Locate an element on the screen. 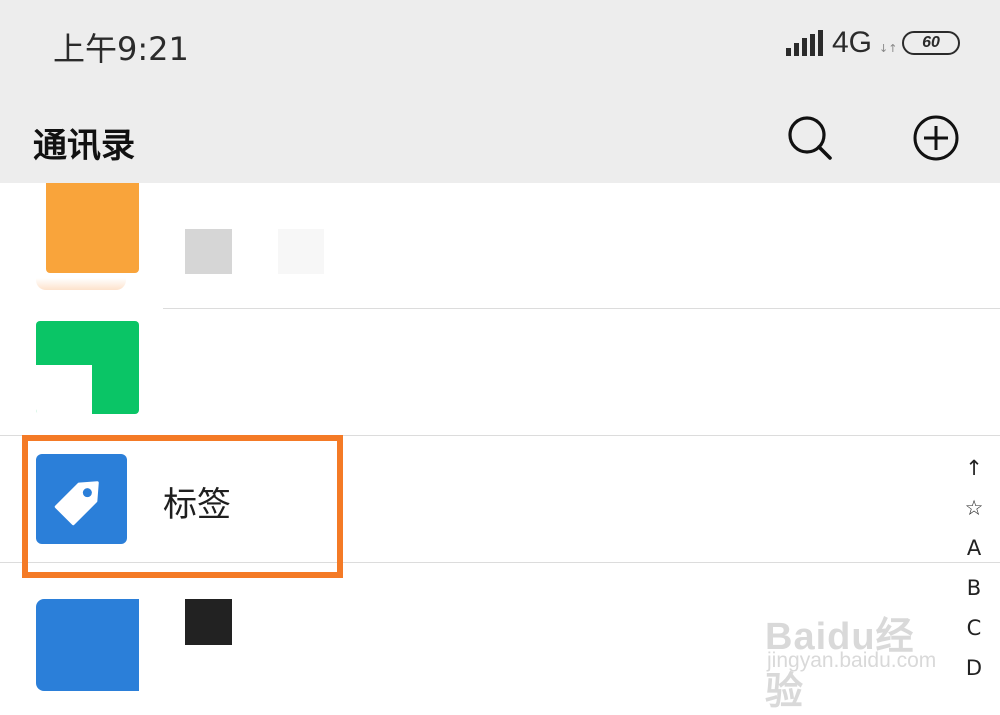 This screenshot has height=715, width=1000. battery-level: 60 is located at coordinates (931, 42).